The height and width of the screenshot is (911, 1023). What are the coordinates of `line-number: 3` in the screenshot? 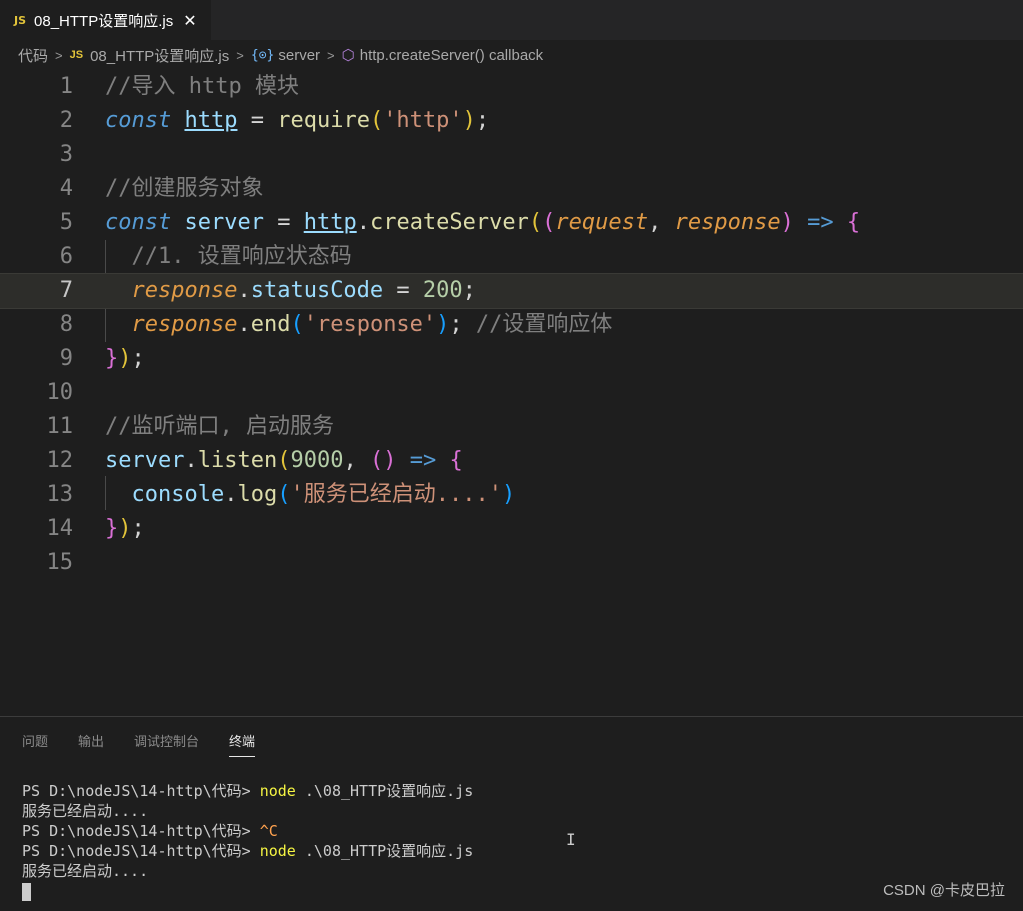 It's located at (66, 154).